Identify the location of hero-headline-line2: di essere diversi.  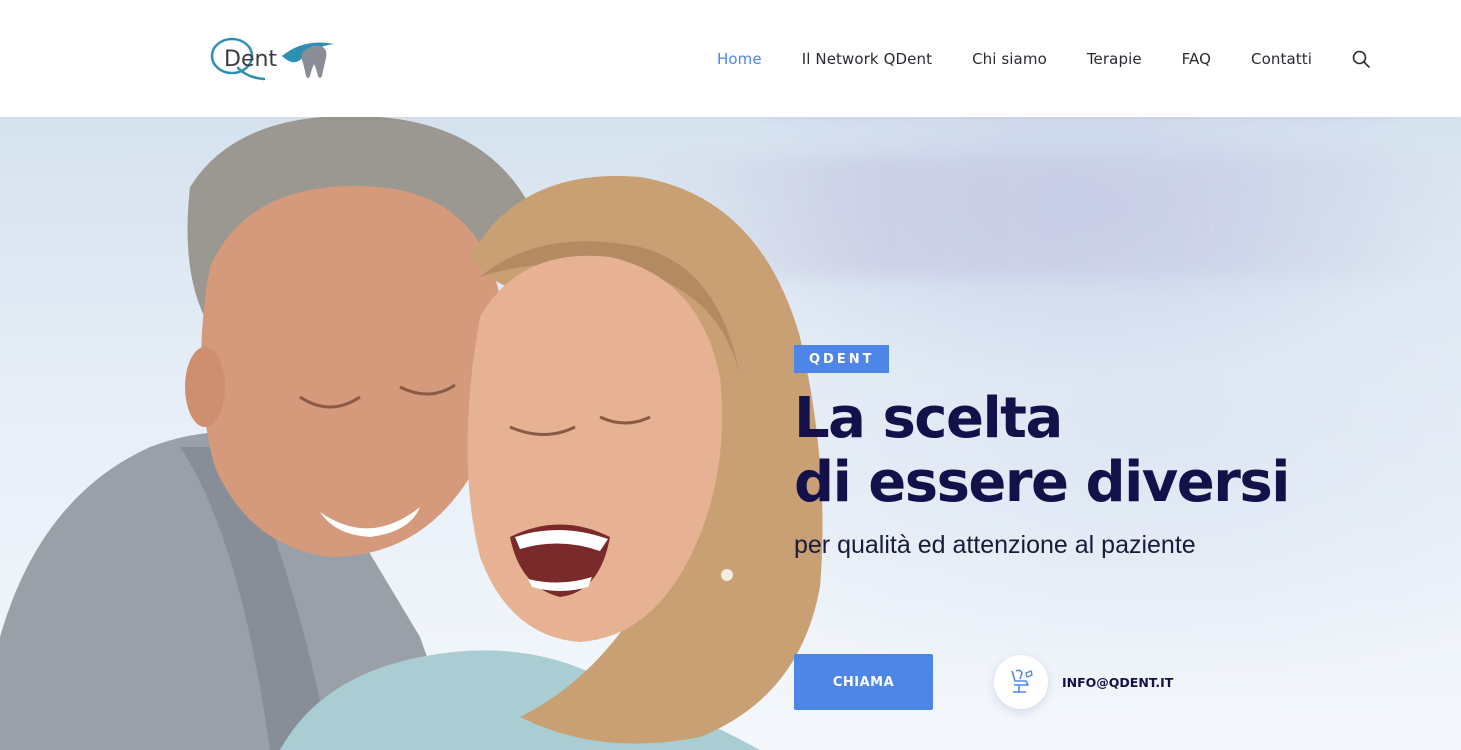
(1042, 482).